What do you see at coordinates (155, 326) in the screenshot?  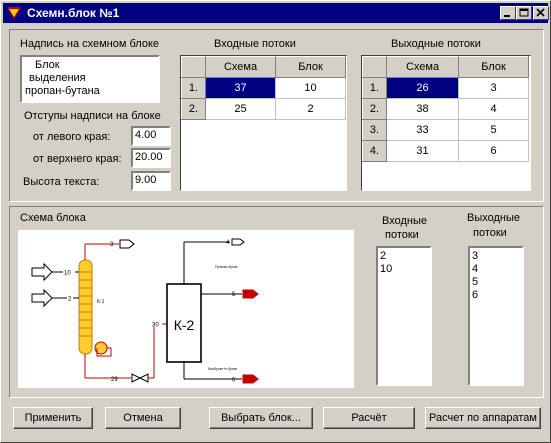 I see `stream-label-30: 30` at bounding box center [155, 326].